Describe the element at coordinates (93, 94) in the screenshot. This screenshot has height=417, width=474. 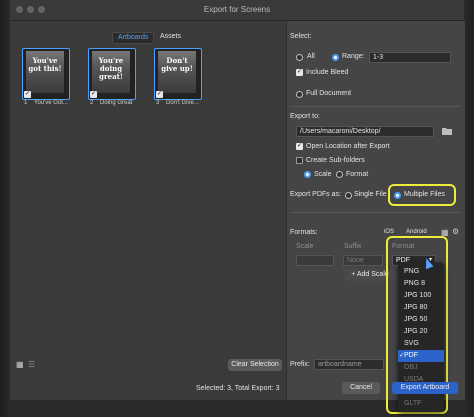
I see `artboard-checkbox-2: ✓` at that location.